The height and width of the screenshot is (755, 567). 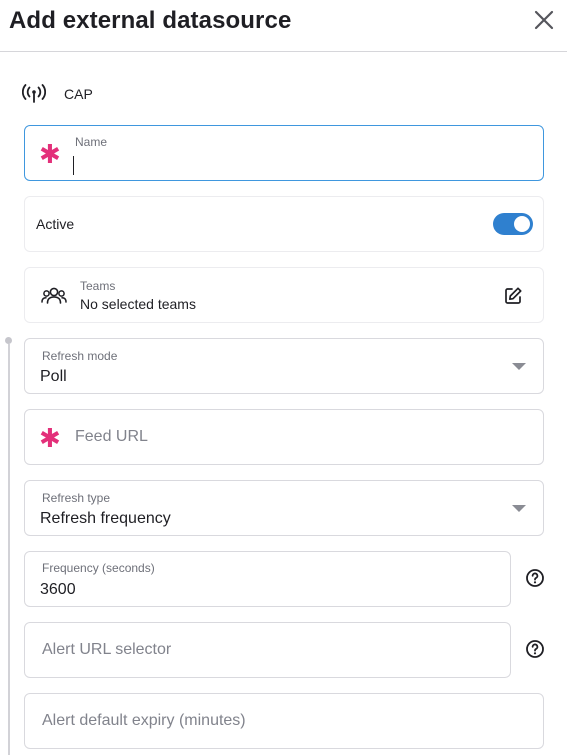 I want to click on teams-label: Teams, so click(x=98, y=286).